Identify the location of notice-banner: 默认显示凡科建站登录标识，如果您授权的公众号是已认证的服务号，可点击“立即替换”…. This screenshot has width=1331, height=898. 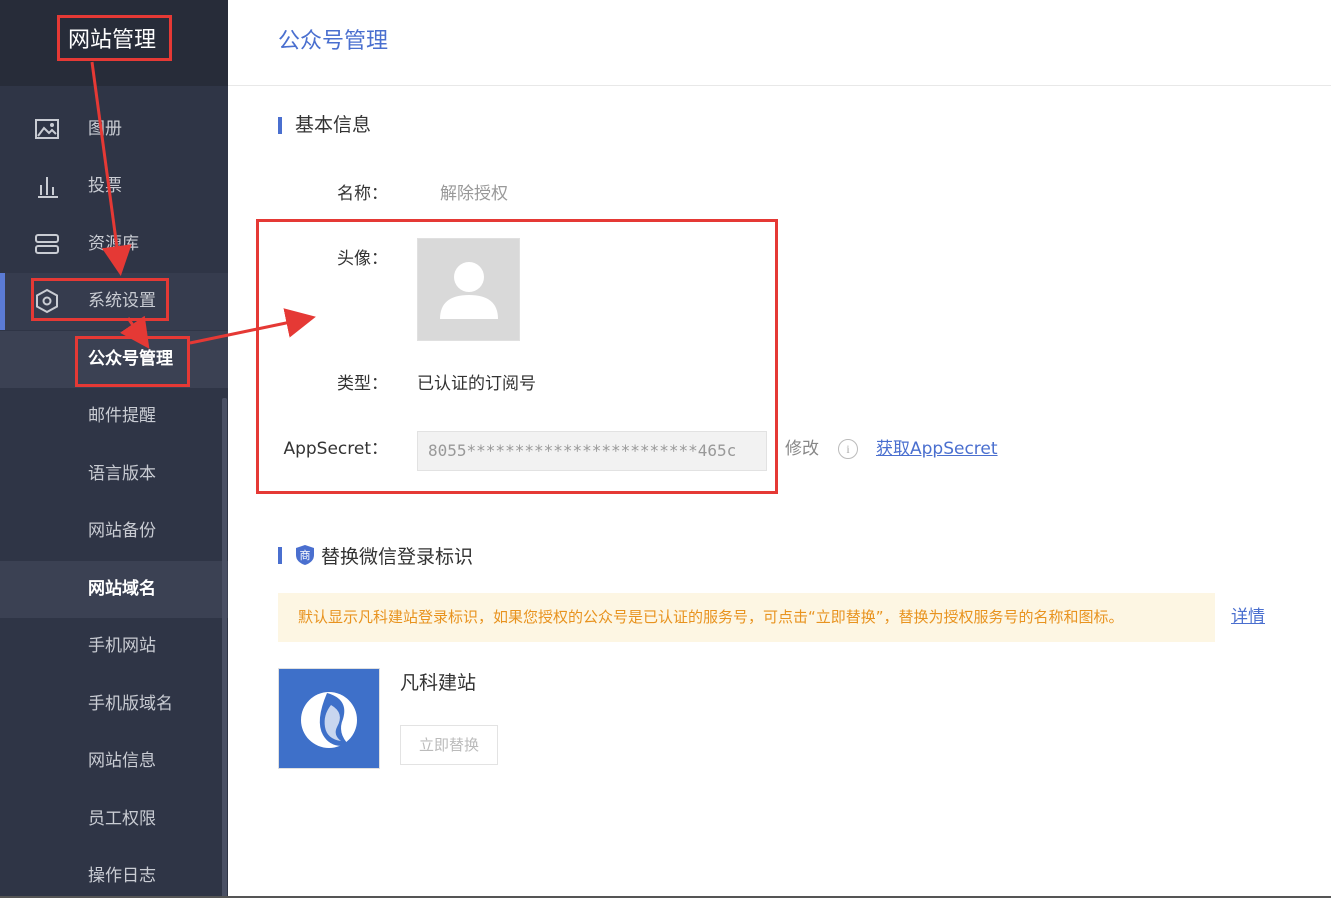
(746, 617).